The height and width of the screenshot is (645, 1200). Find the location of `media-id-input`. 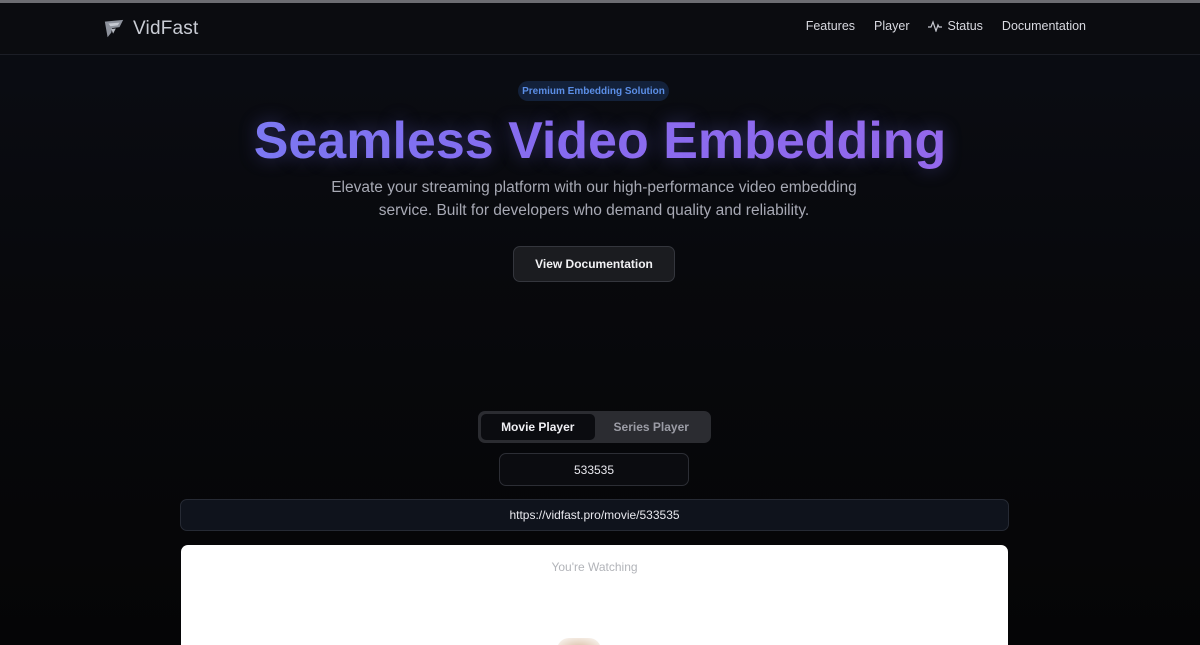

media-id-input is located at coordinates (594, 469).